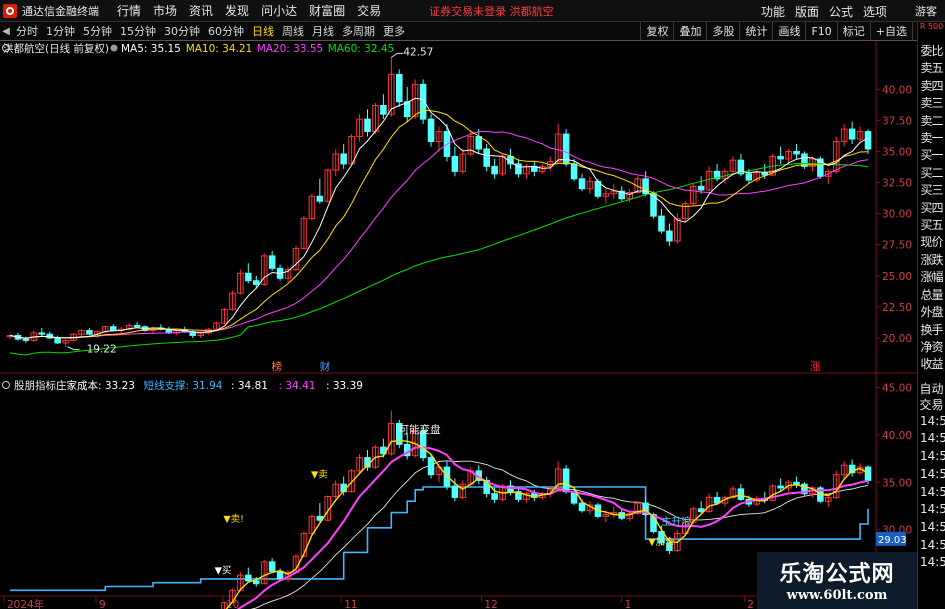 This screenshot has height=609, width=945. Describe the element at coordinates (25, 603) in the screenshot. I see `x-label-0: 2024年` at that location.